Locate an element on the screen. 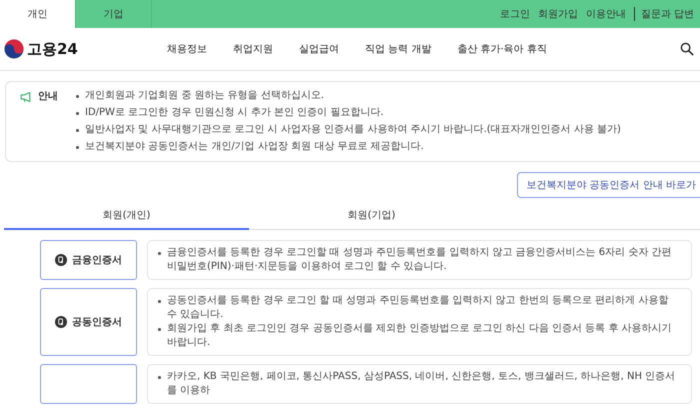  description-text: 회원가입 후 최초 로그인인 경우 공동인증서를 제외한 인증방법으로 로그인 하신 다음 인증서 등록 후 사용하시기바랍니다. is located at coordinates (420, 336).